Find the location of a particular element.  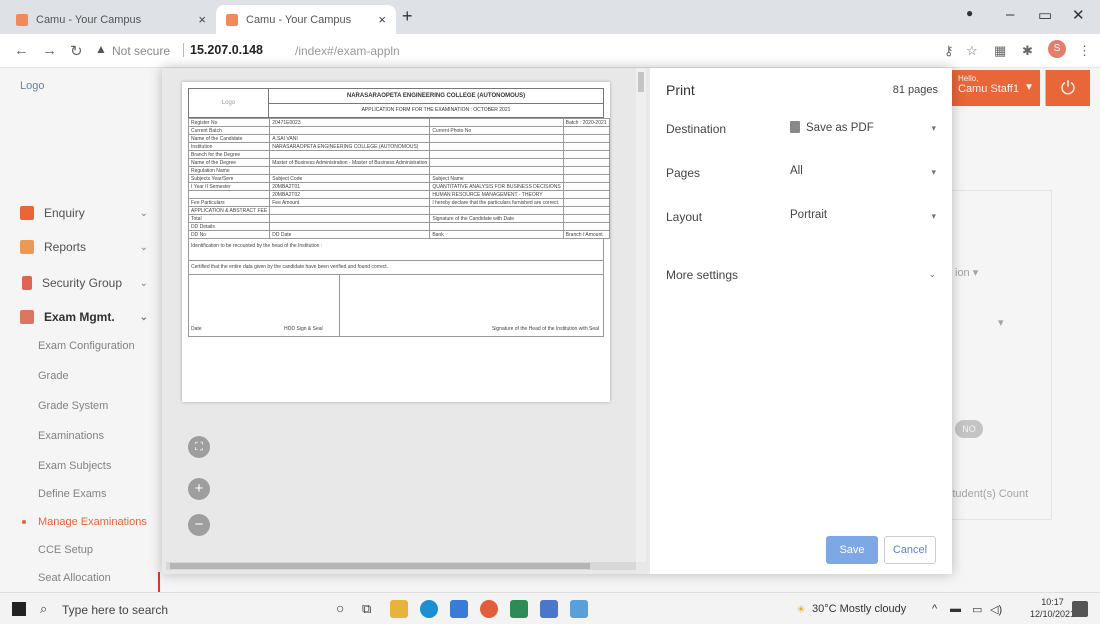

zoom-out-icon: − is located at coordinates (199, 525).